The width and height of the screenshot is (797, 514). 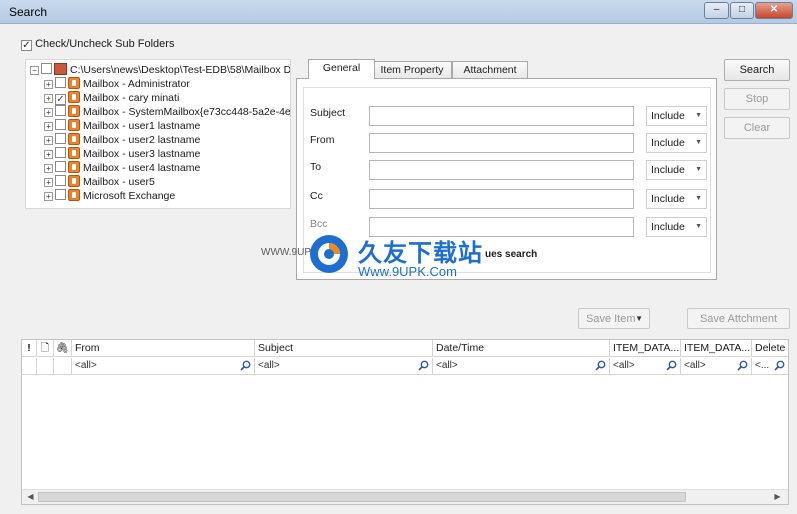 I want to click on watermark: WWW.9UPK.COM 久友下载站 Www.9UPK.Com, so click(x=384, y=263).